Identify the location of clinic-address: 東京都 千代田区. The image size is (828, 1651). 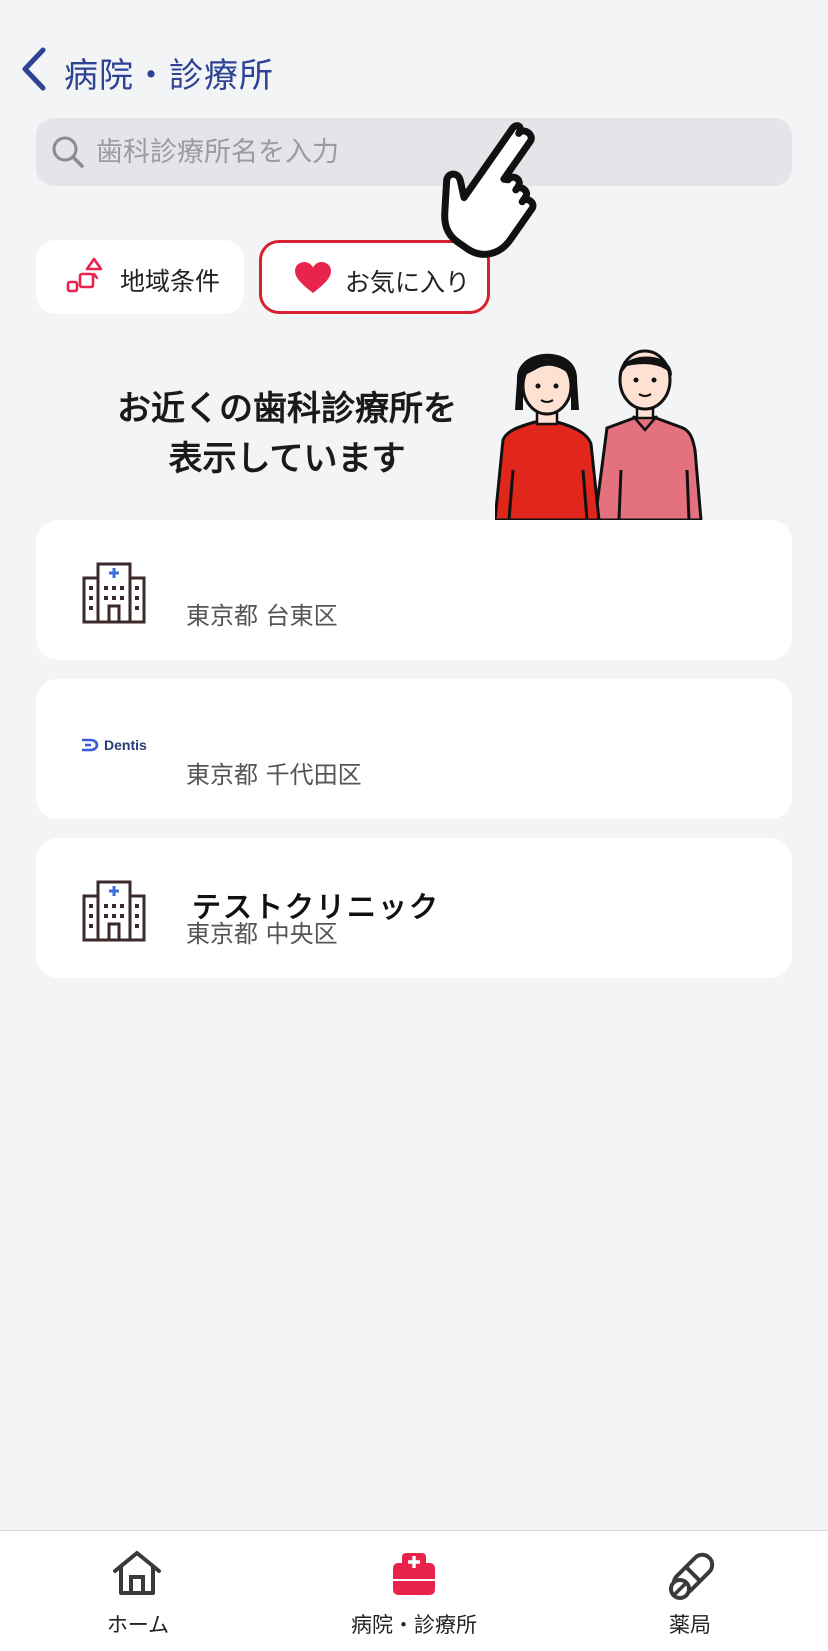
(274, 775).